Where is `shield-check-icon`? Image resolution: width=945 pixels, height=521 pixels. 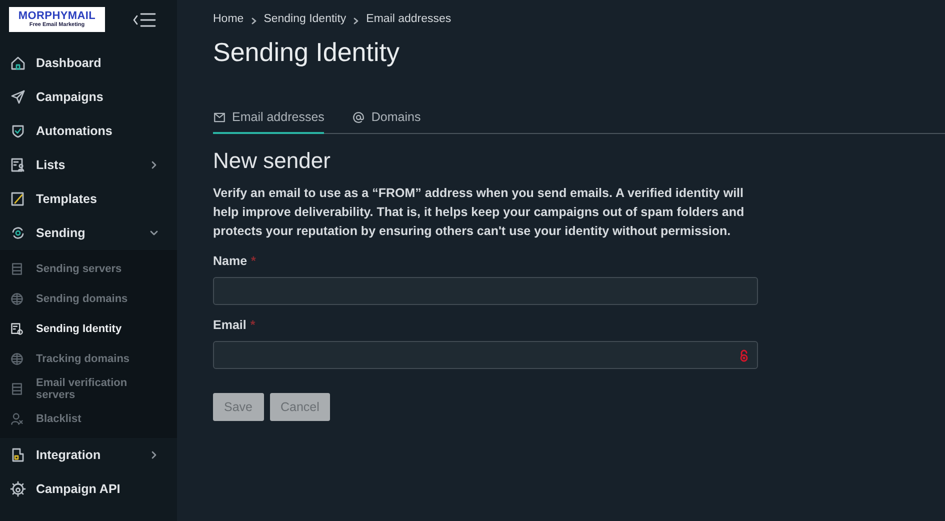
shield-check-icon is located at coordinates (18, 131).